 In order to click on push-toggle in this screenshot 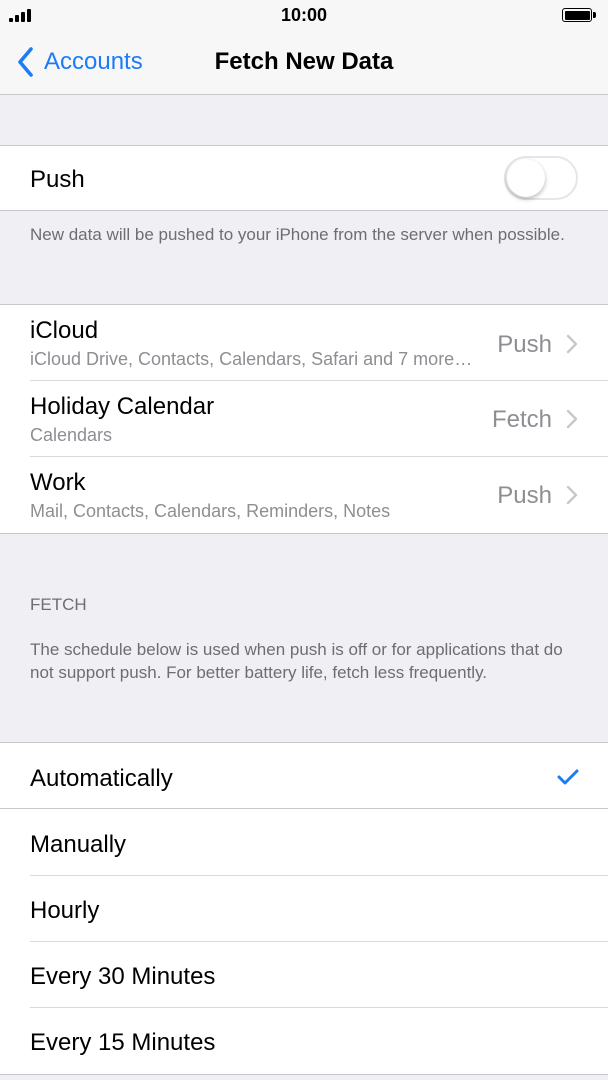, I will do `click(541, 178)`.